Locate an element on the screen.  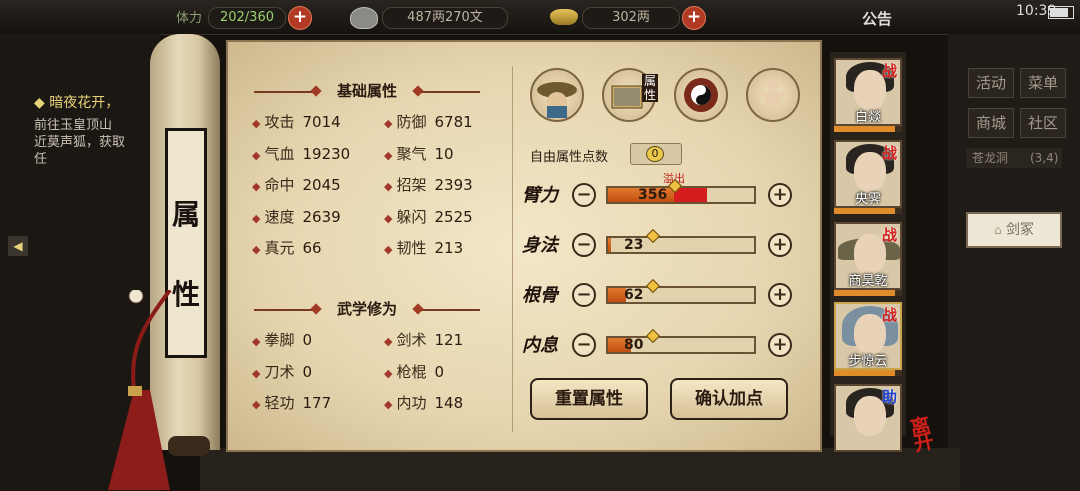
gold-ingot-icon is located at coordinates (564, 17).